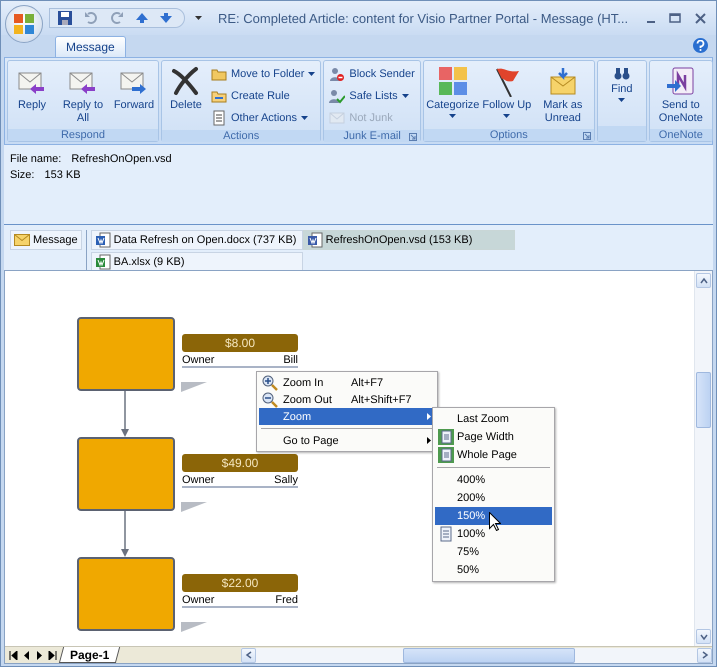  Describe the element at coordinates (493, 534) in the screenshot. I see `menu-item: 100%` at that location.